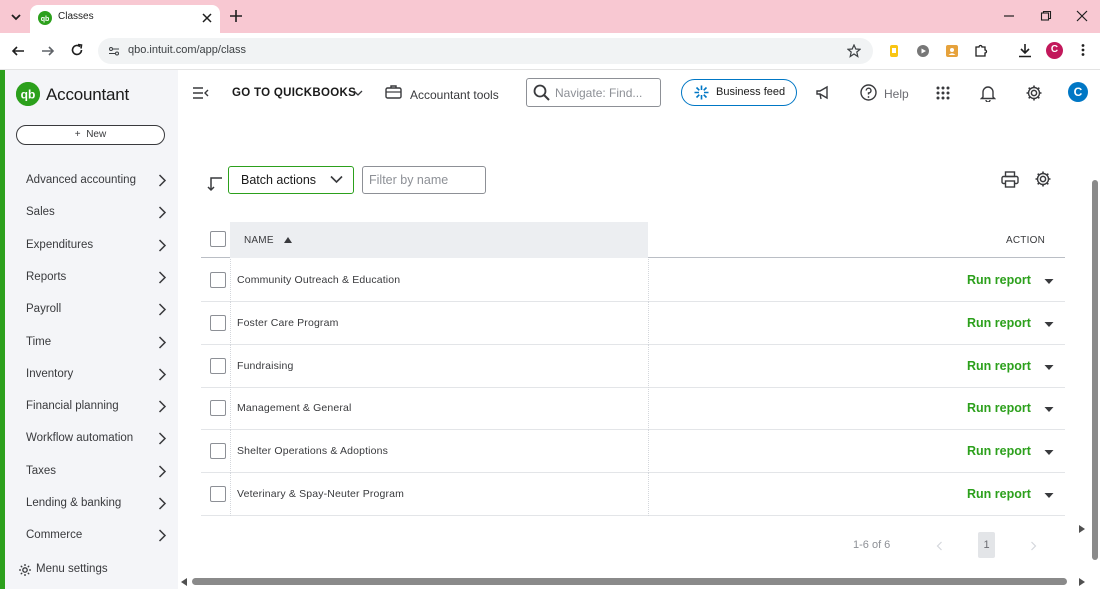 The image size is (1100, 589). Describe the element at coordinates (943, 93) in the screenshot. I see `apps-grid-icon` at that location.